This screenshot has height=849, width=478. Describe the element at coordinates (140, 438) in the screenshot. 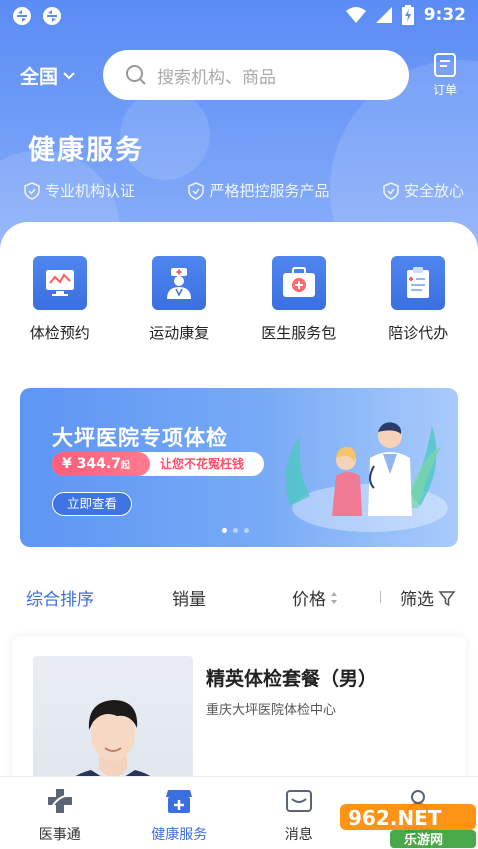

I see `banner-title: 大坪医院专项体检` at that location.